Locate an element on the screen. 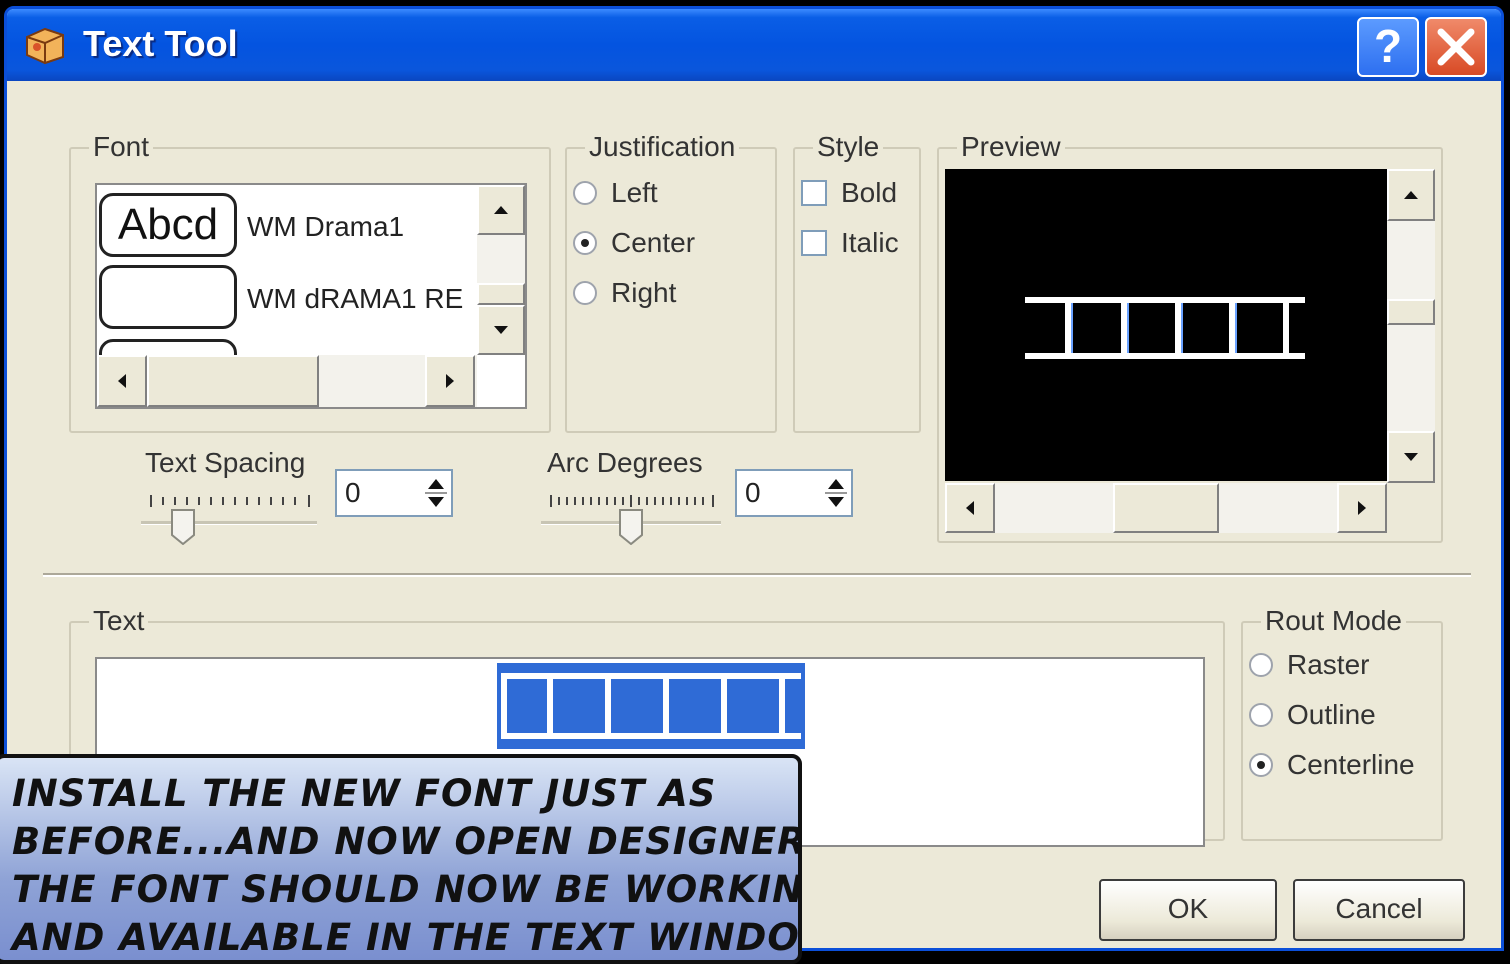  font-name: WM dRAMA1 RE is located at coordinates (355, 298).